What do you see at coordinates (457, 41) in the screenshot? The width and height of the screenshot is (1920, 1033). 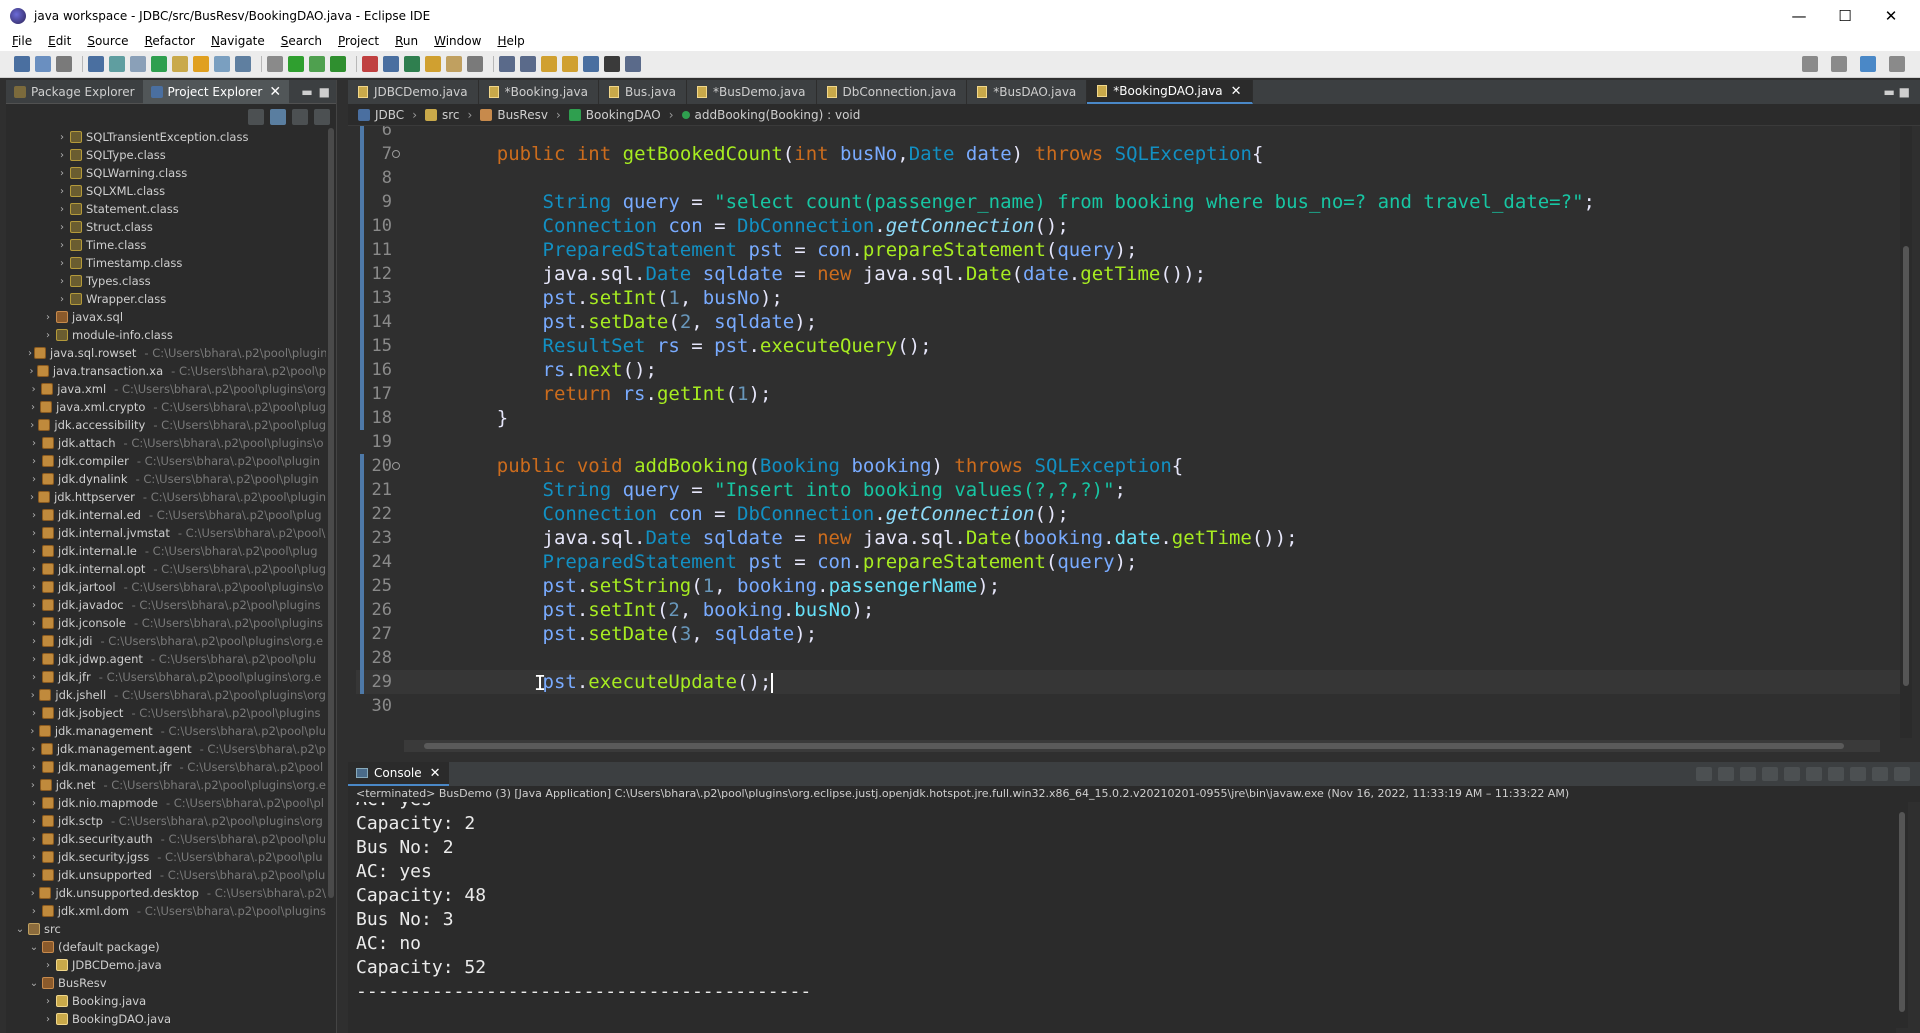 I see `menu-window: Window` at bounding box center [457, 41].